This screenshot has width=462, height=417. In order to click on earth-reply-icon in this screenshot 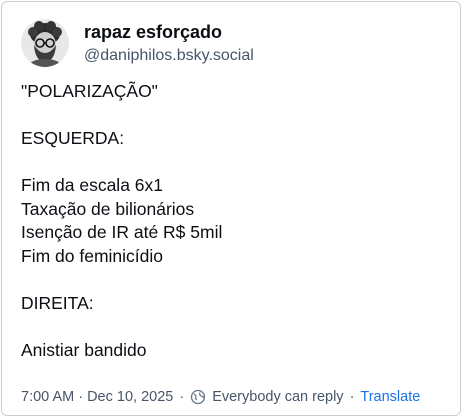, I will do `click(198, 397)`.